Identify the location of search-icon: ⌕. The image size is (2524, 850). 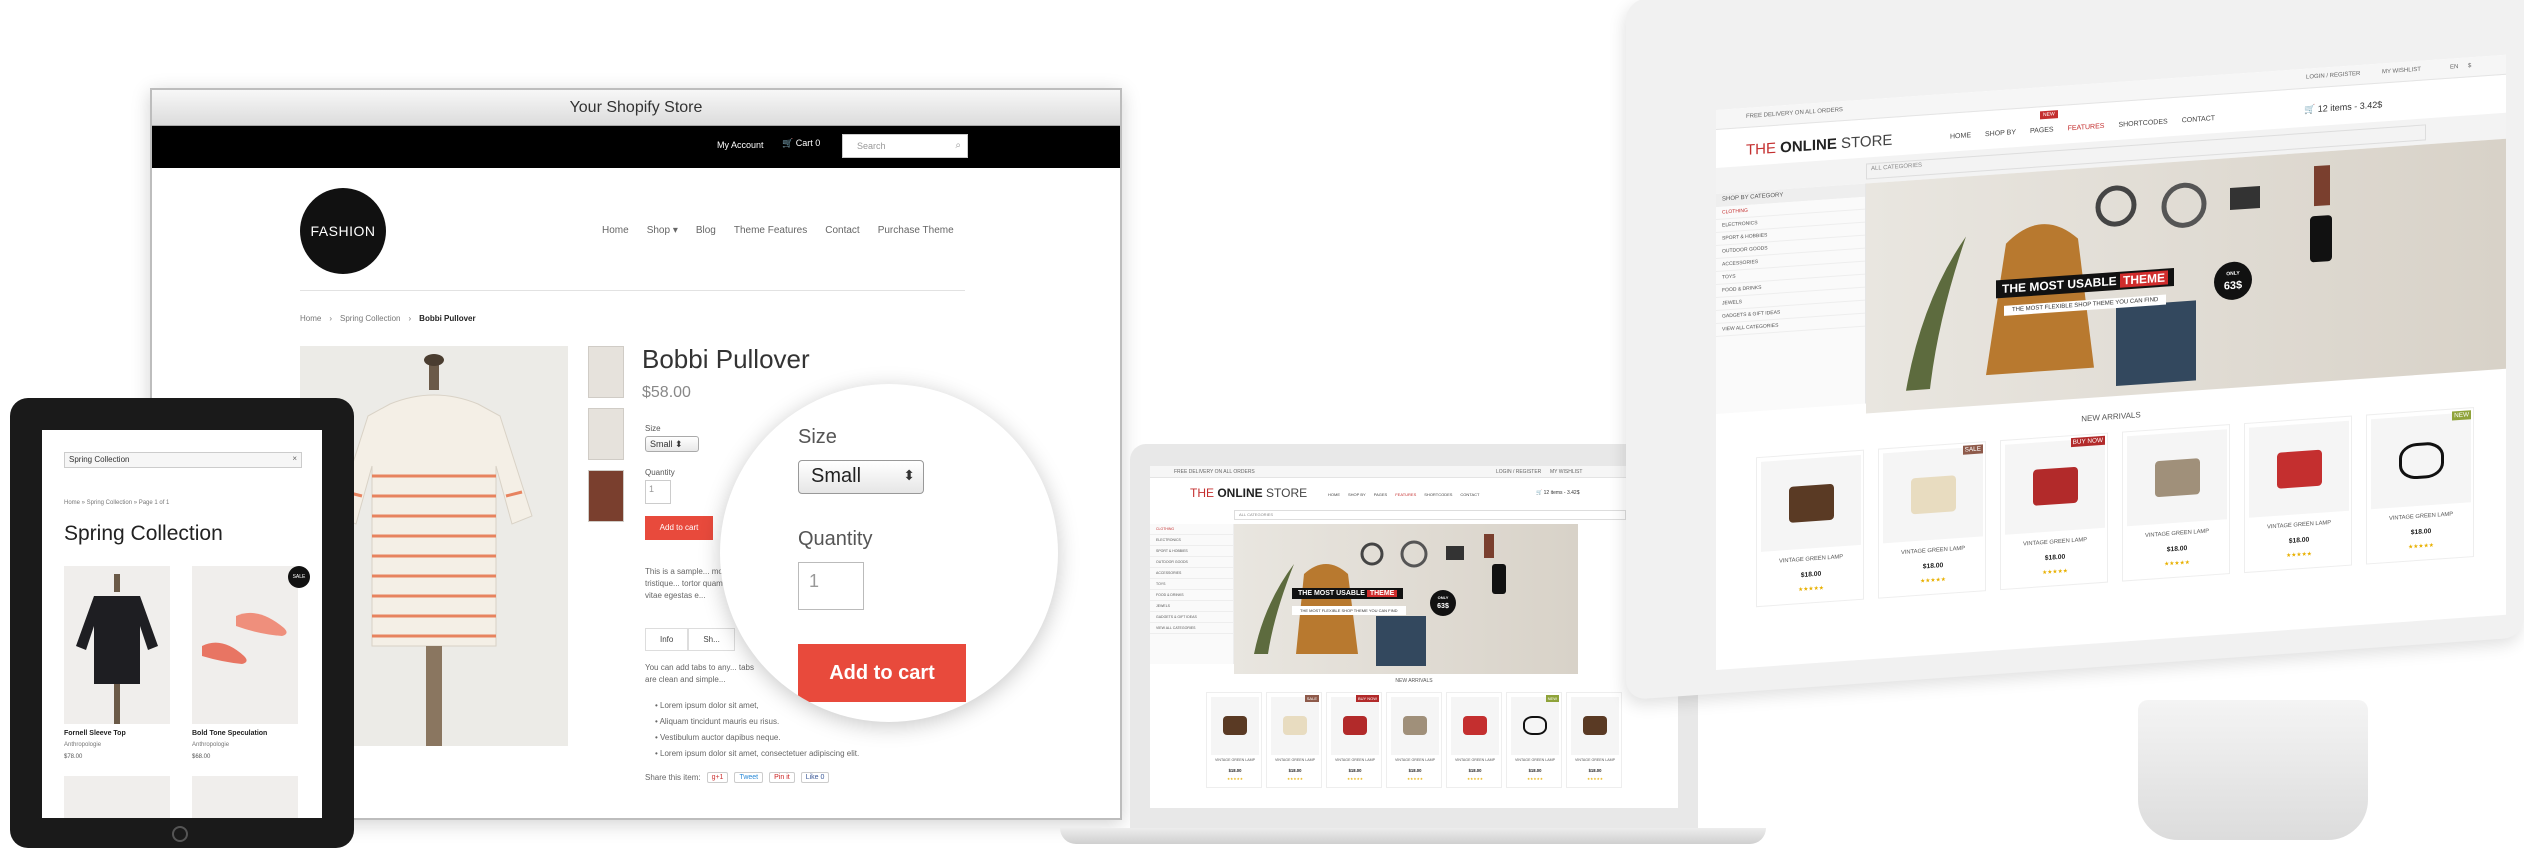
(958, 145).